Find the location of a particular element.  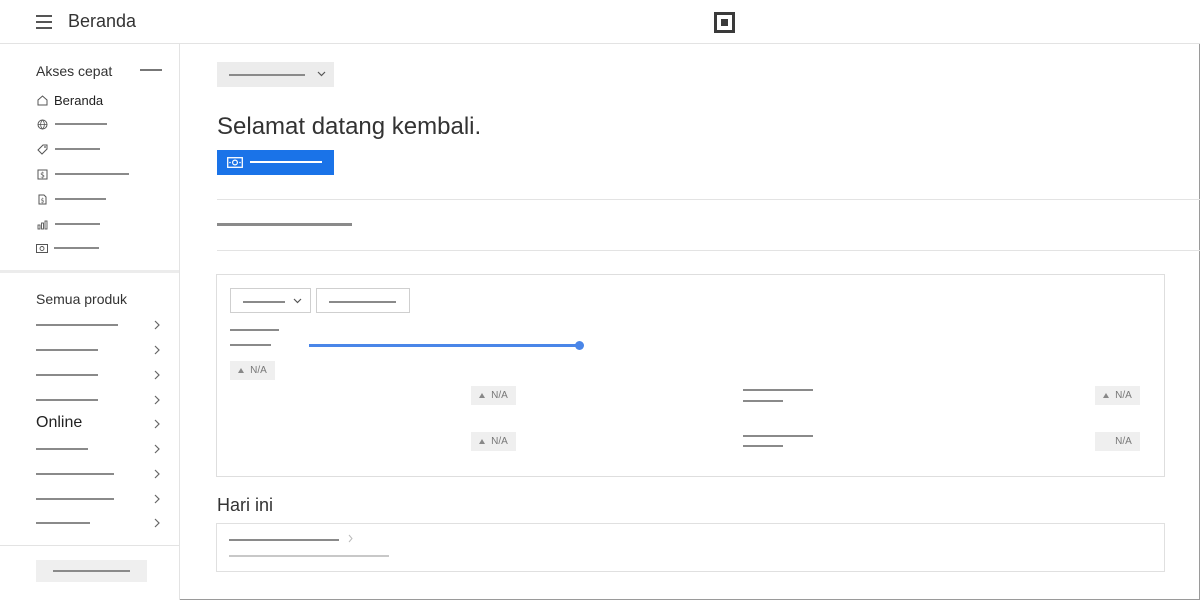

location-dropdown is located at coordinates (275, 74).